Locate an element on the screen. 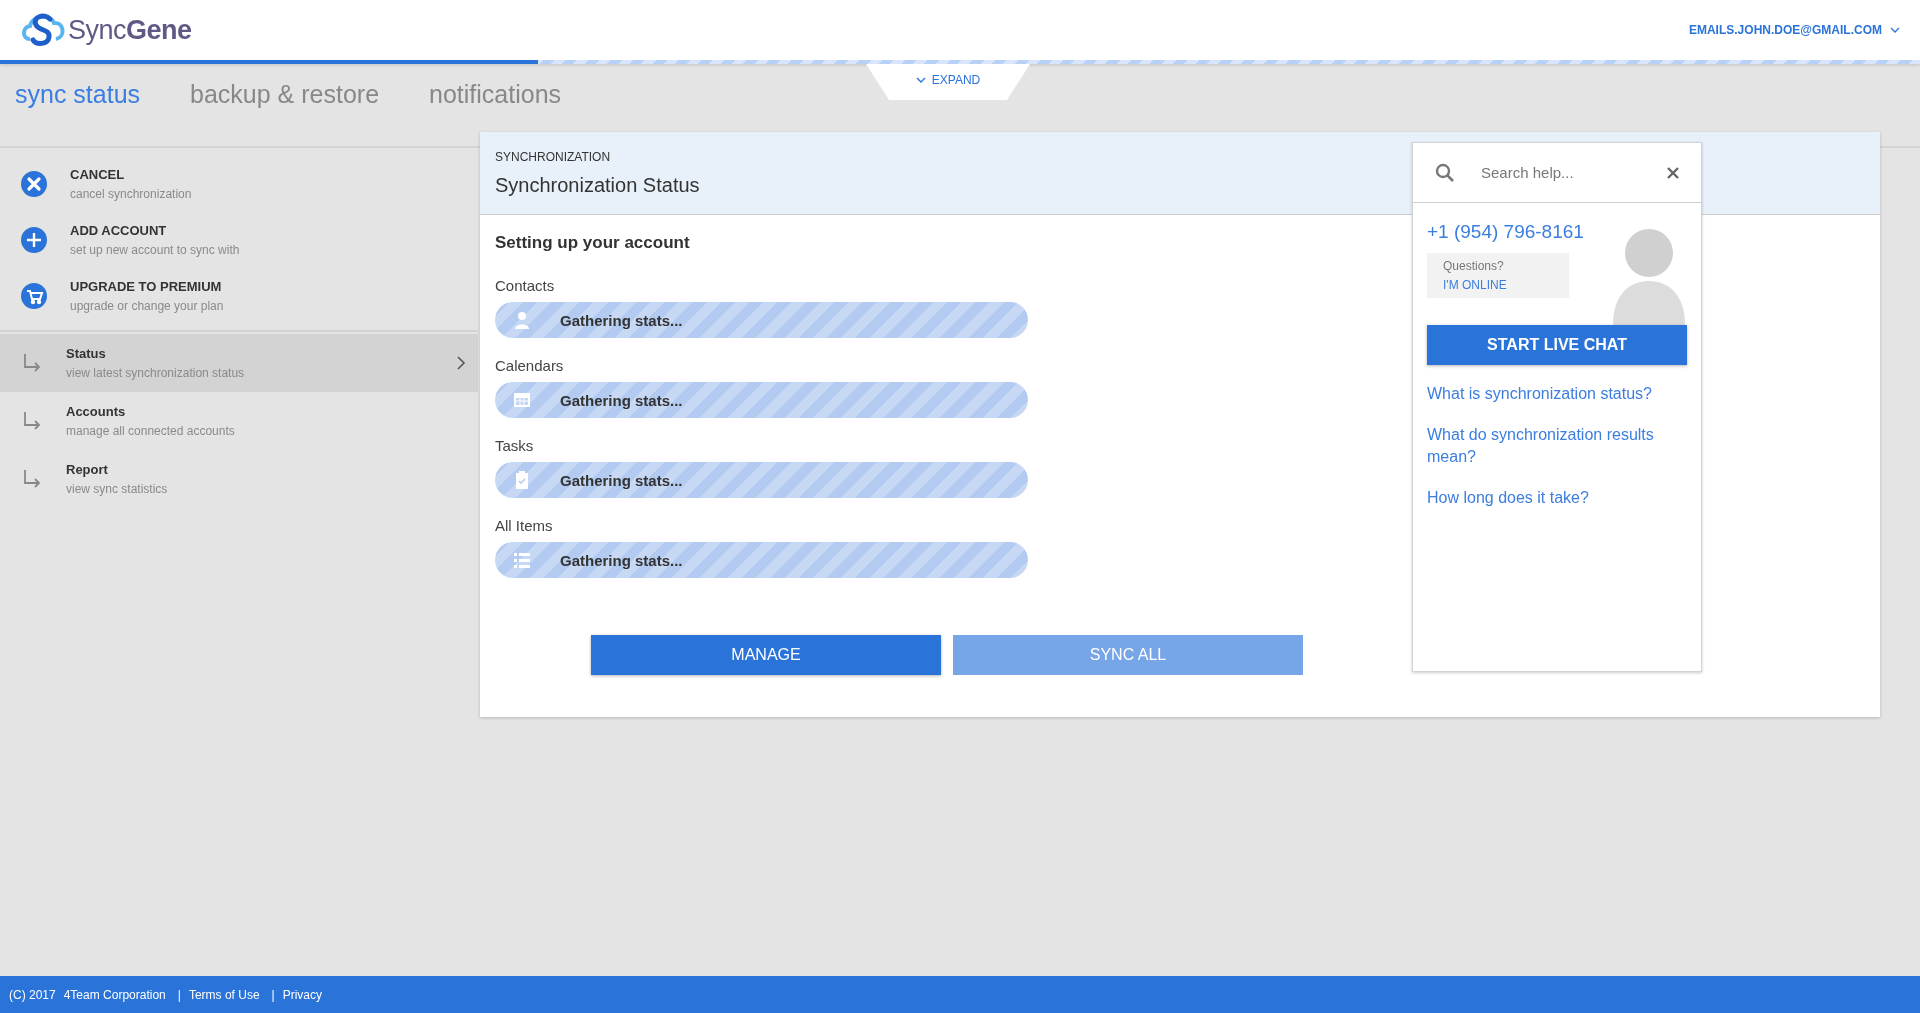 Image resolution: width=1920 pixels, height=1013 pixels. panel-overline: SYNCHRONIZATION is located at coordinates (553, 156).